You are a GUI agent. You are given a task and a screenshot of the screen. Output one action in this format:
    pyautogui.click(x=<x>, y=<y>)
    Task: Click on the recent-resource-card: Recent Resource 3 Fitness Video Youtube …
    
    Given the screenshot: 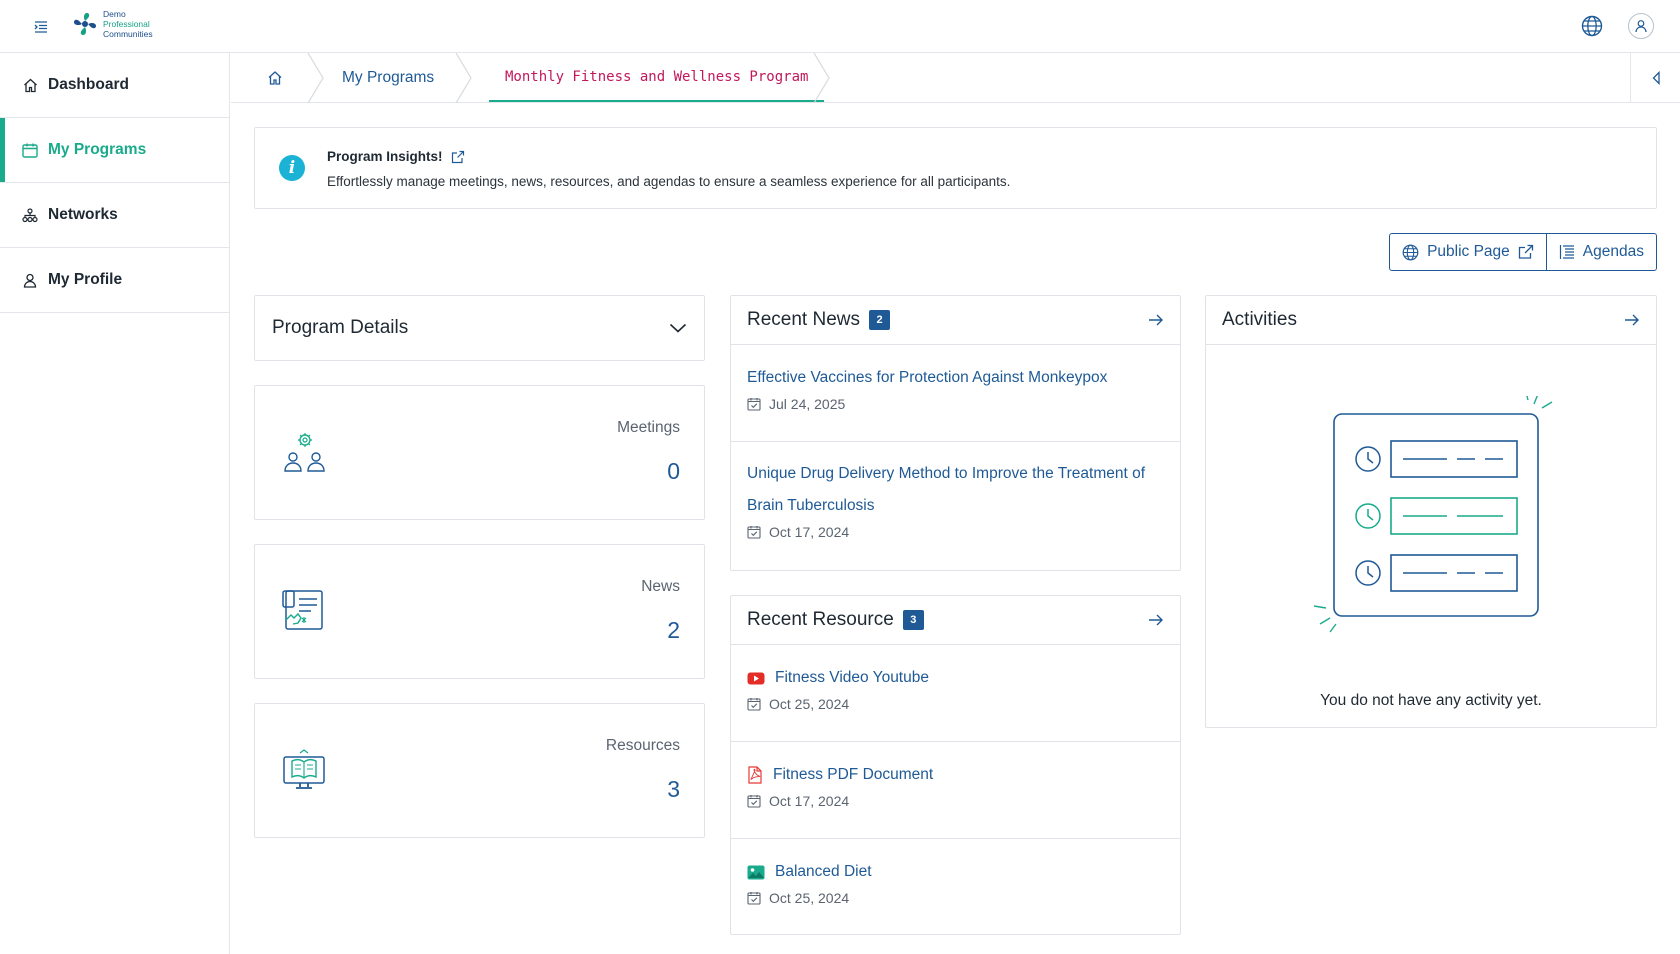 What is the action you would take?
    pyautogui.click(x=955, y=765)
    